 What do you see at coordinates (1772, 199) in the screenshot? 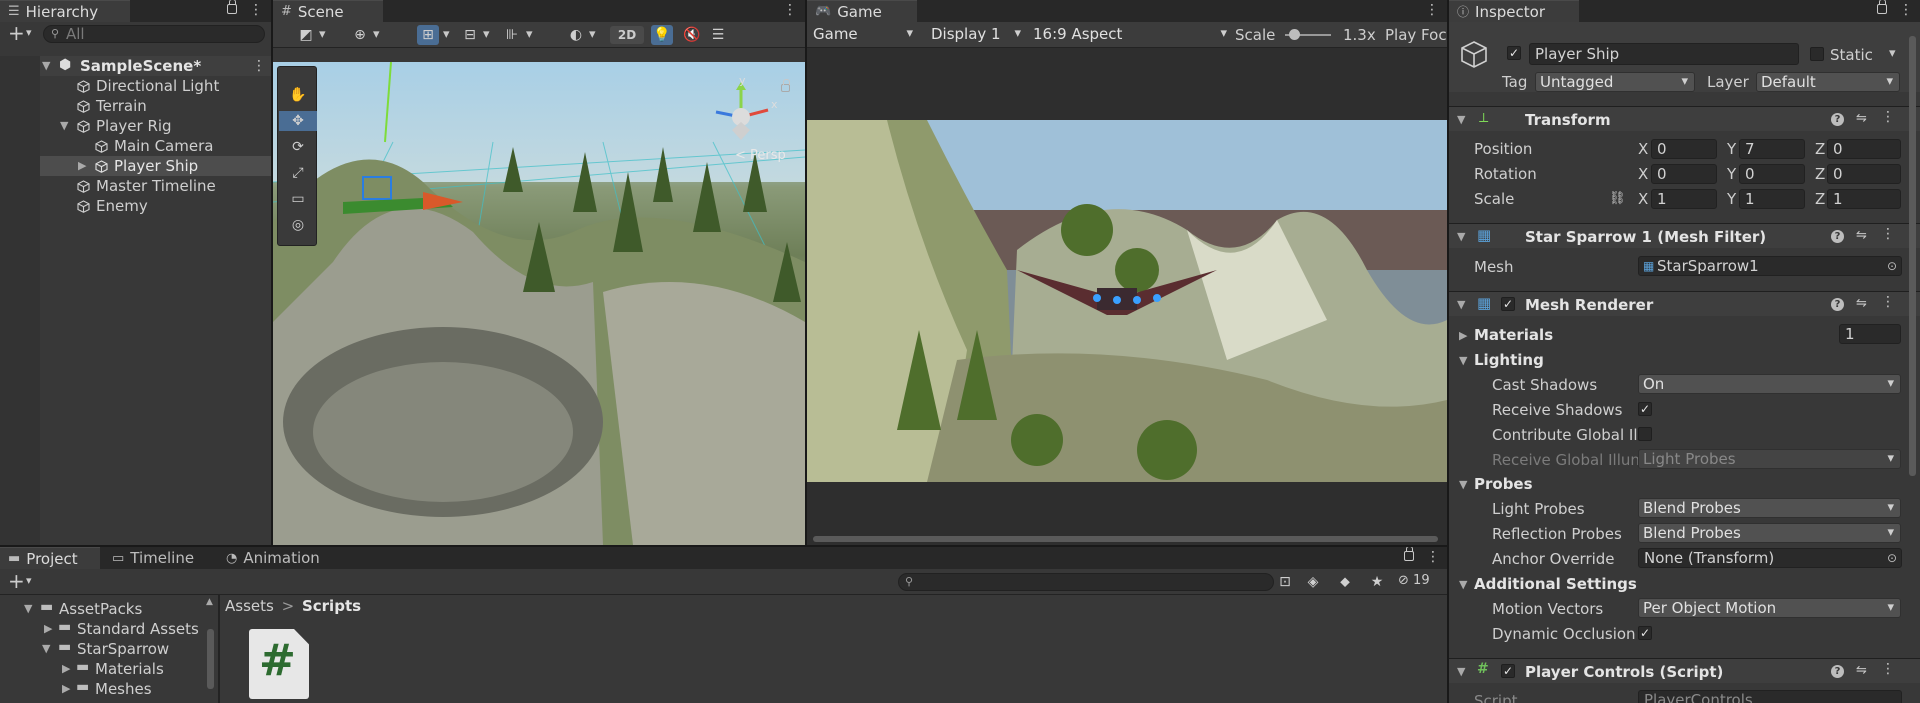
I see `scale-y-input: 1` at bounding box center [1772, 199].